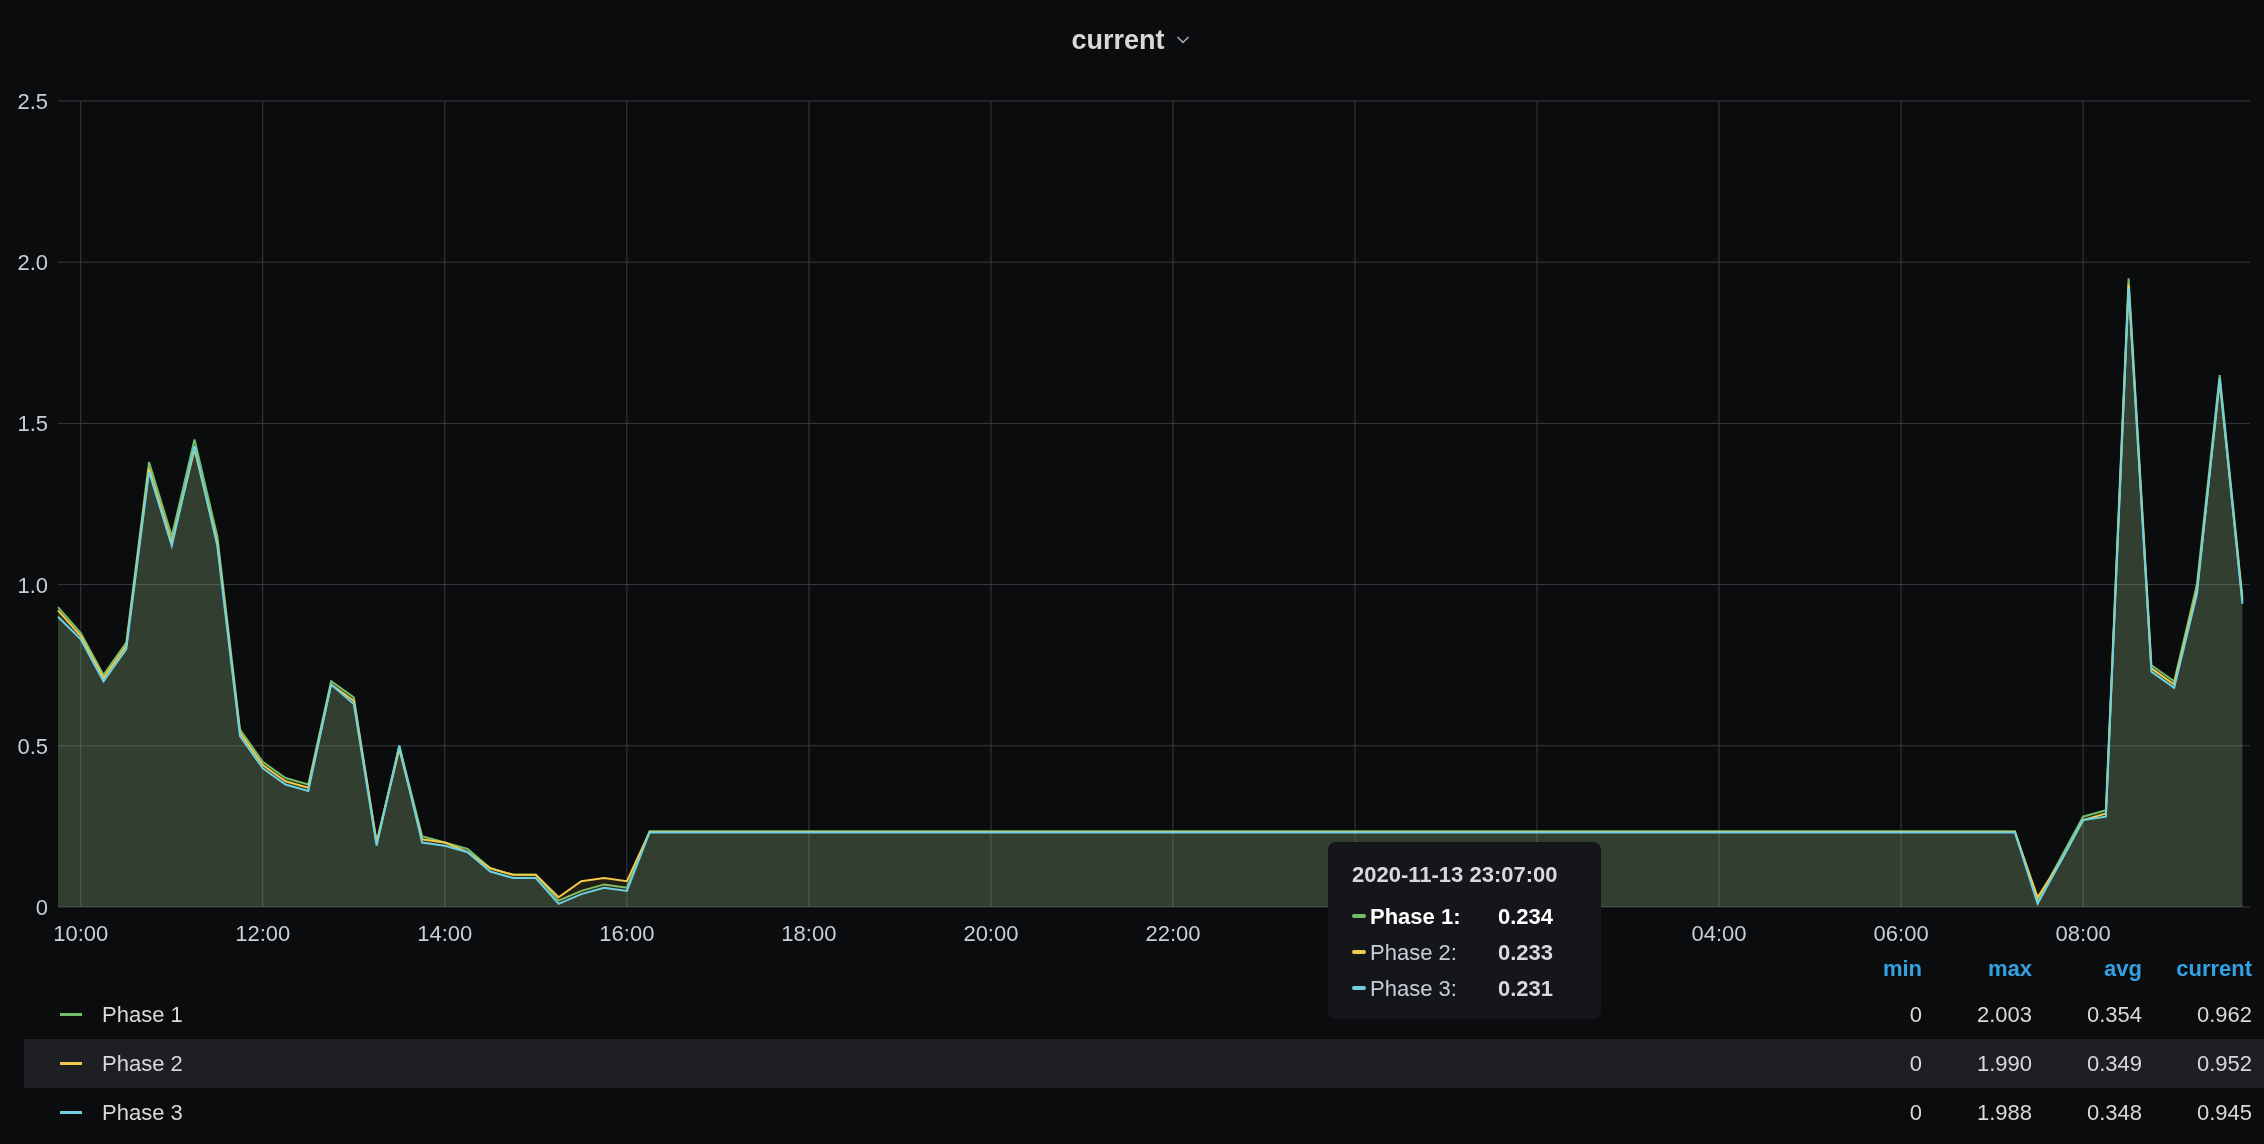 This screenshot has height=1144, width=2264. What do you see at coordinates (2003, 1064) in the screenshot?
I see `legend-value: 1.990` at bounding box center [2003, 1064].